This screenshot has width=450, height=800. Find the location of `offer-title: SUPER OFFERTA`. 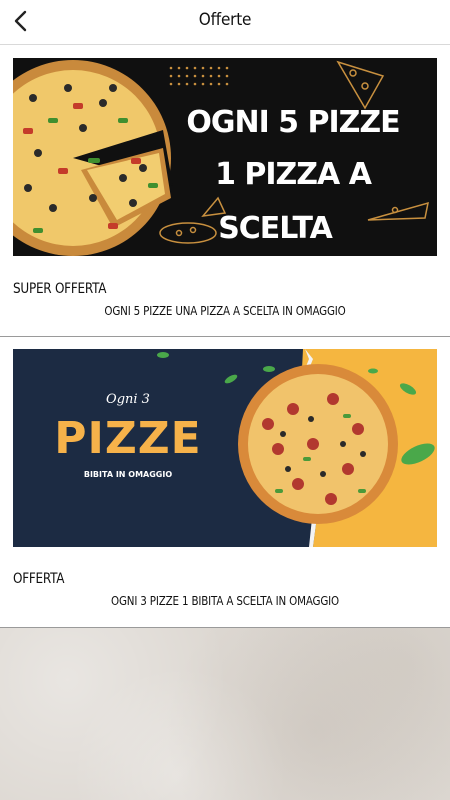

offer-title: SUPER OFFERTA is located at coordinates (60, 289).